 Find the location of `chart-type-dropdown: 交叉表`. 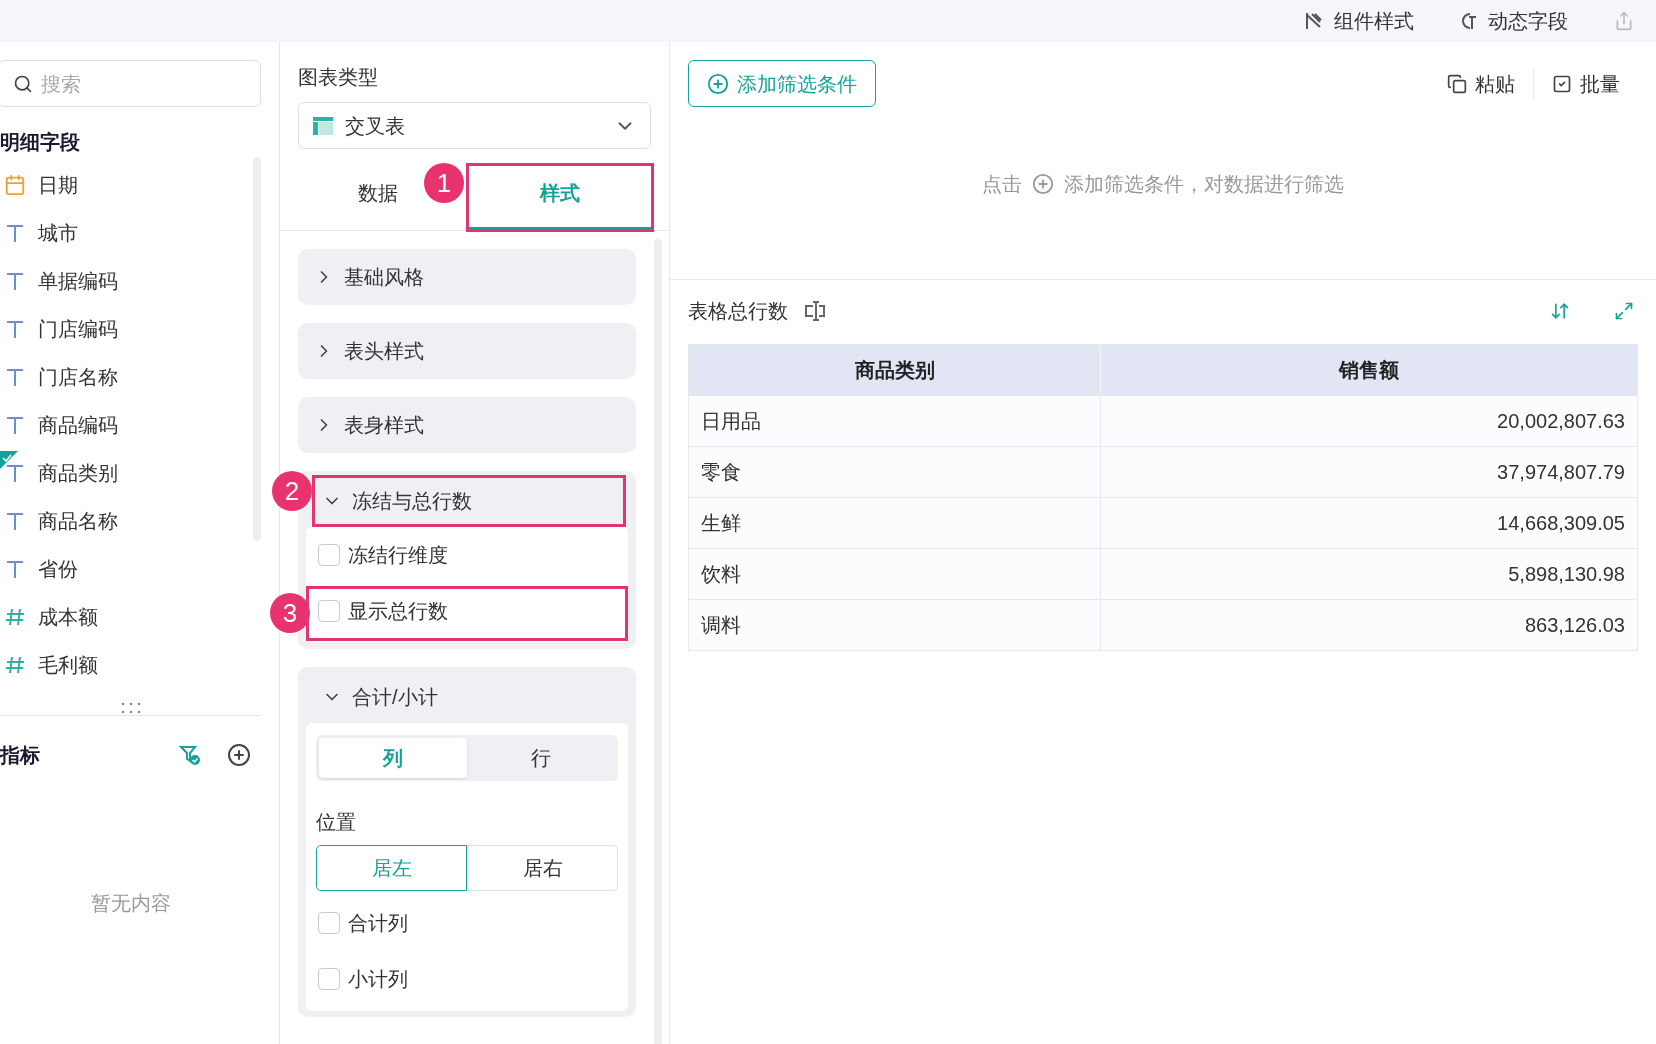

chart-type-dropdown: 交叉表 is located at coordinates (474, 125).